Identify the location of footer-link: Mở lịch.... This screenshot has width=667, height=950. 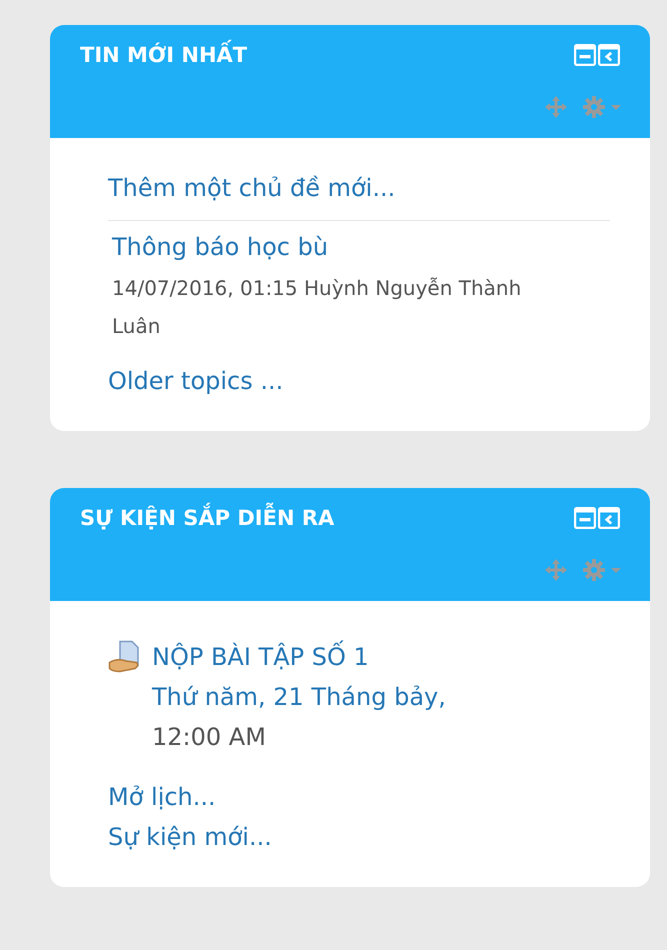
(359, 797).